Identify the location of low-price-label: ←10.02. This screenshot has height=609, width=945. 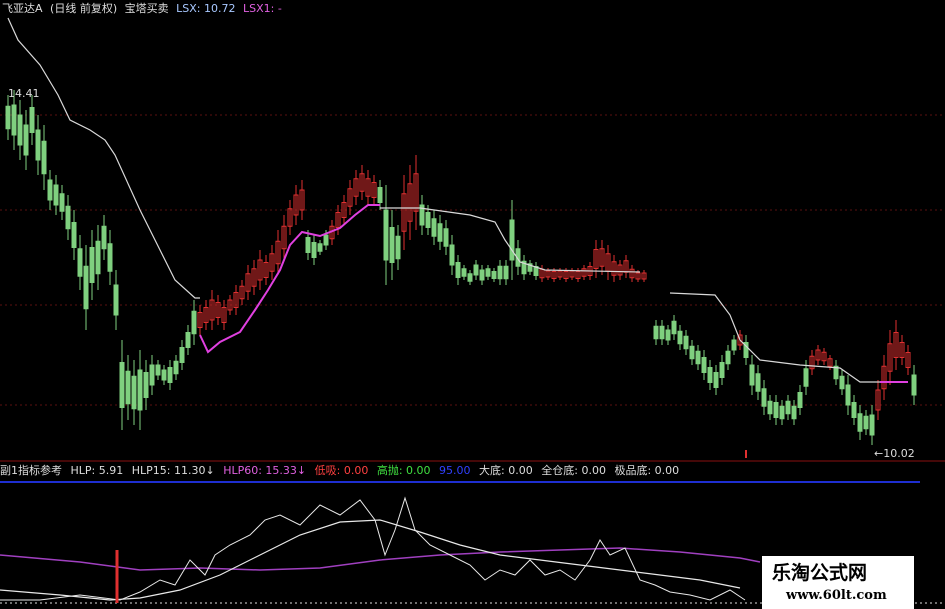
(894, 453).